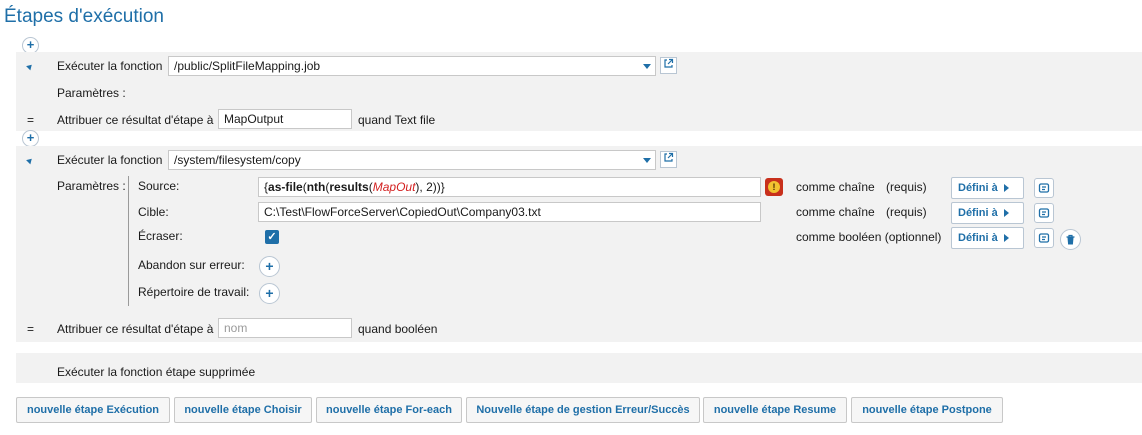 This screenshot has height=435, width=1142. Describe the element at coordinates (906, 187) in the screenshot. I see `param-source-required: (requis)` at that location.